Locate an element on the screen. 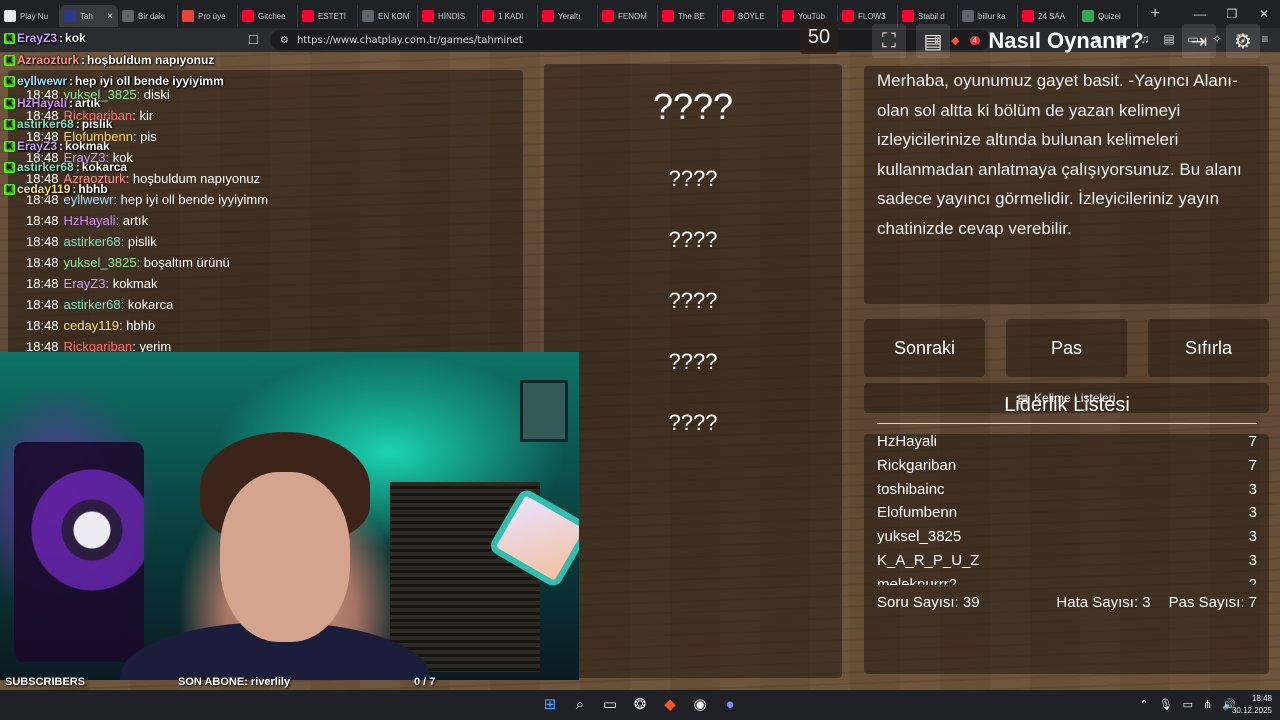 Image resolution: width=1280 pixels, height=720 pixels. tab-title: Stabil d is located at coordinates (931, 16).